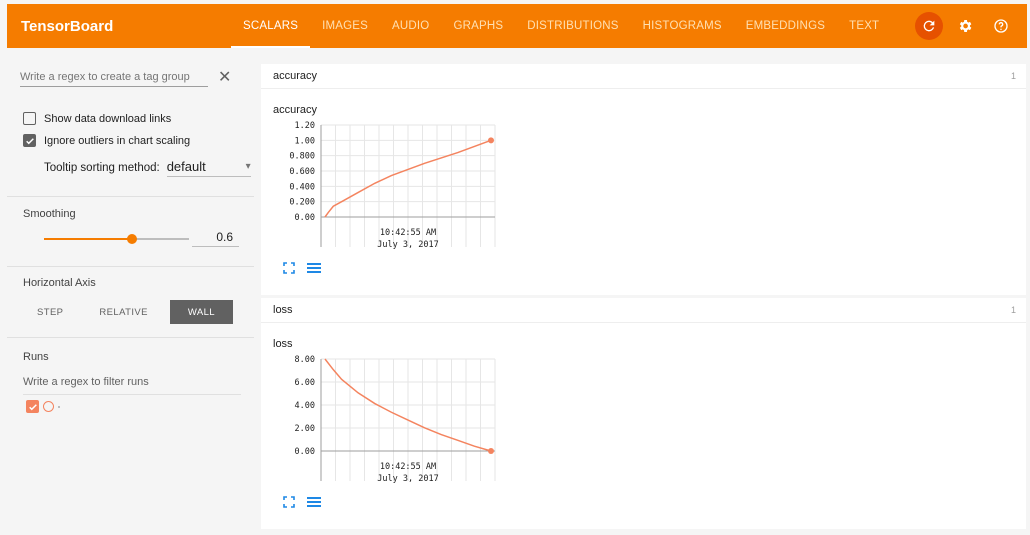 The image size is (1030, 535). What do you see at coordinates (48, 406) in the screenshot?
I see `run-color-circle-icon` at bounding box center [48, 406].